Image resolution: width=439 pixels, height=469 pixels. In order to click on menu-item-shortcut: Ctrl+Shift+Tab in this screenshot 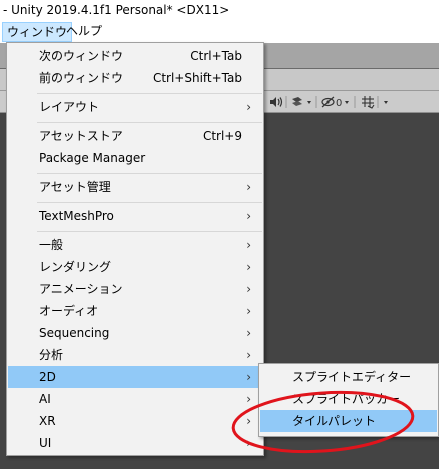, I will do `click(197, 78)`.